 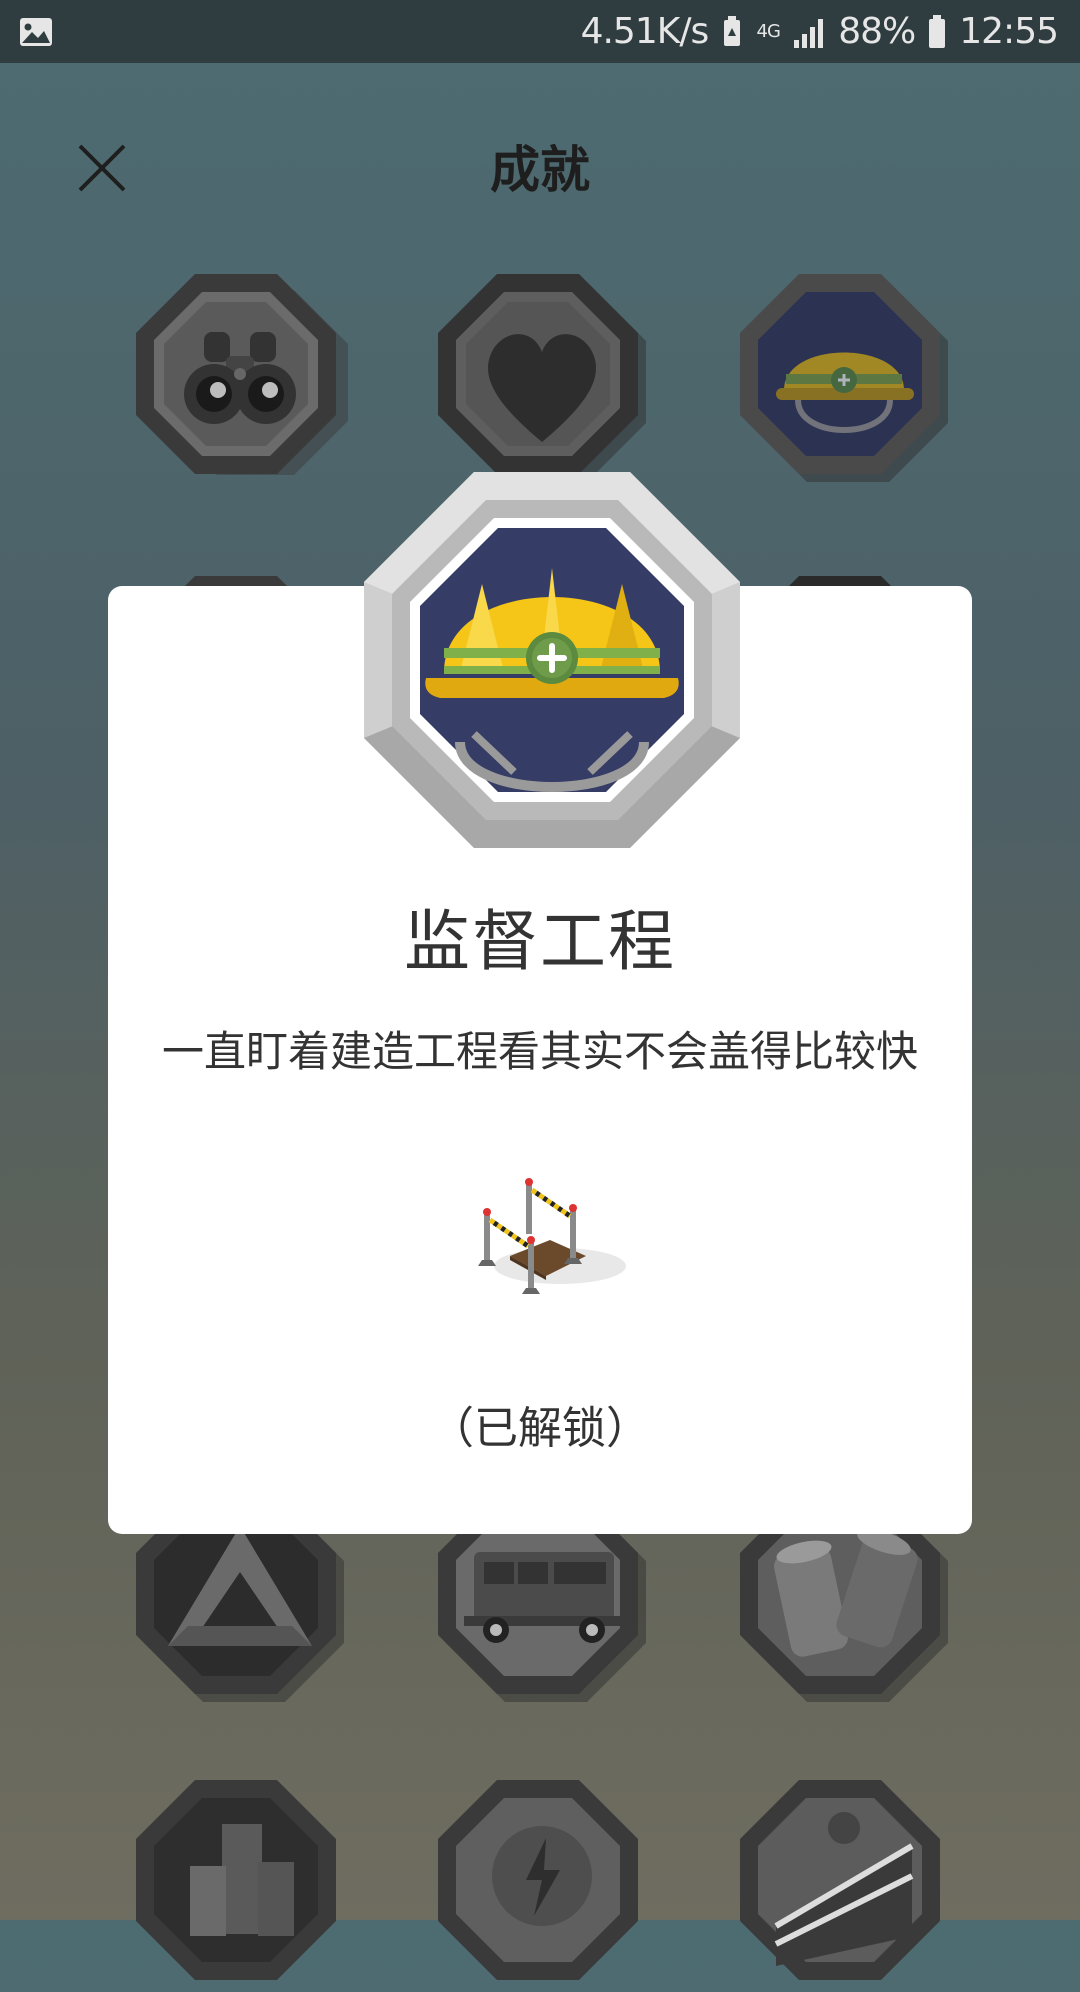 What do you see at coordinates (844, 1884) in the screenshot?
I see `badge-cake` at bounding box center [844, 1884].